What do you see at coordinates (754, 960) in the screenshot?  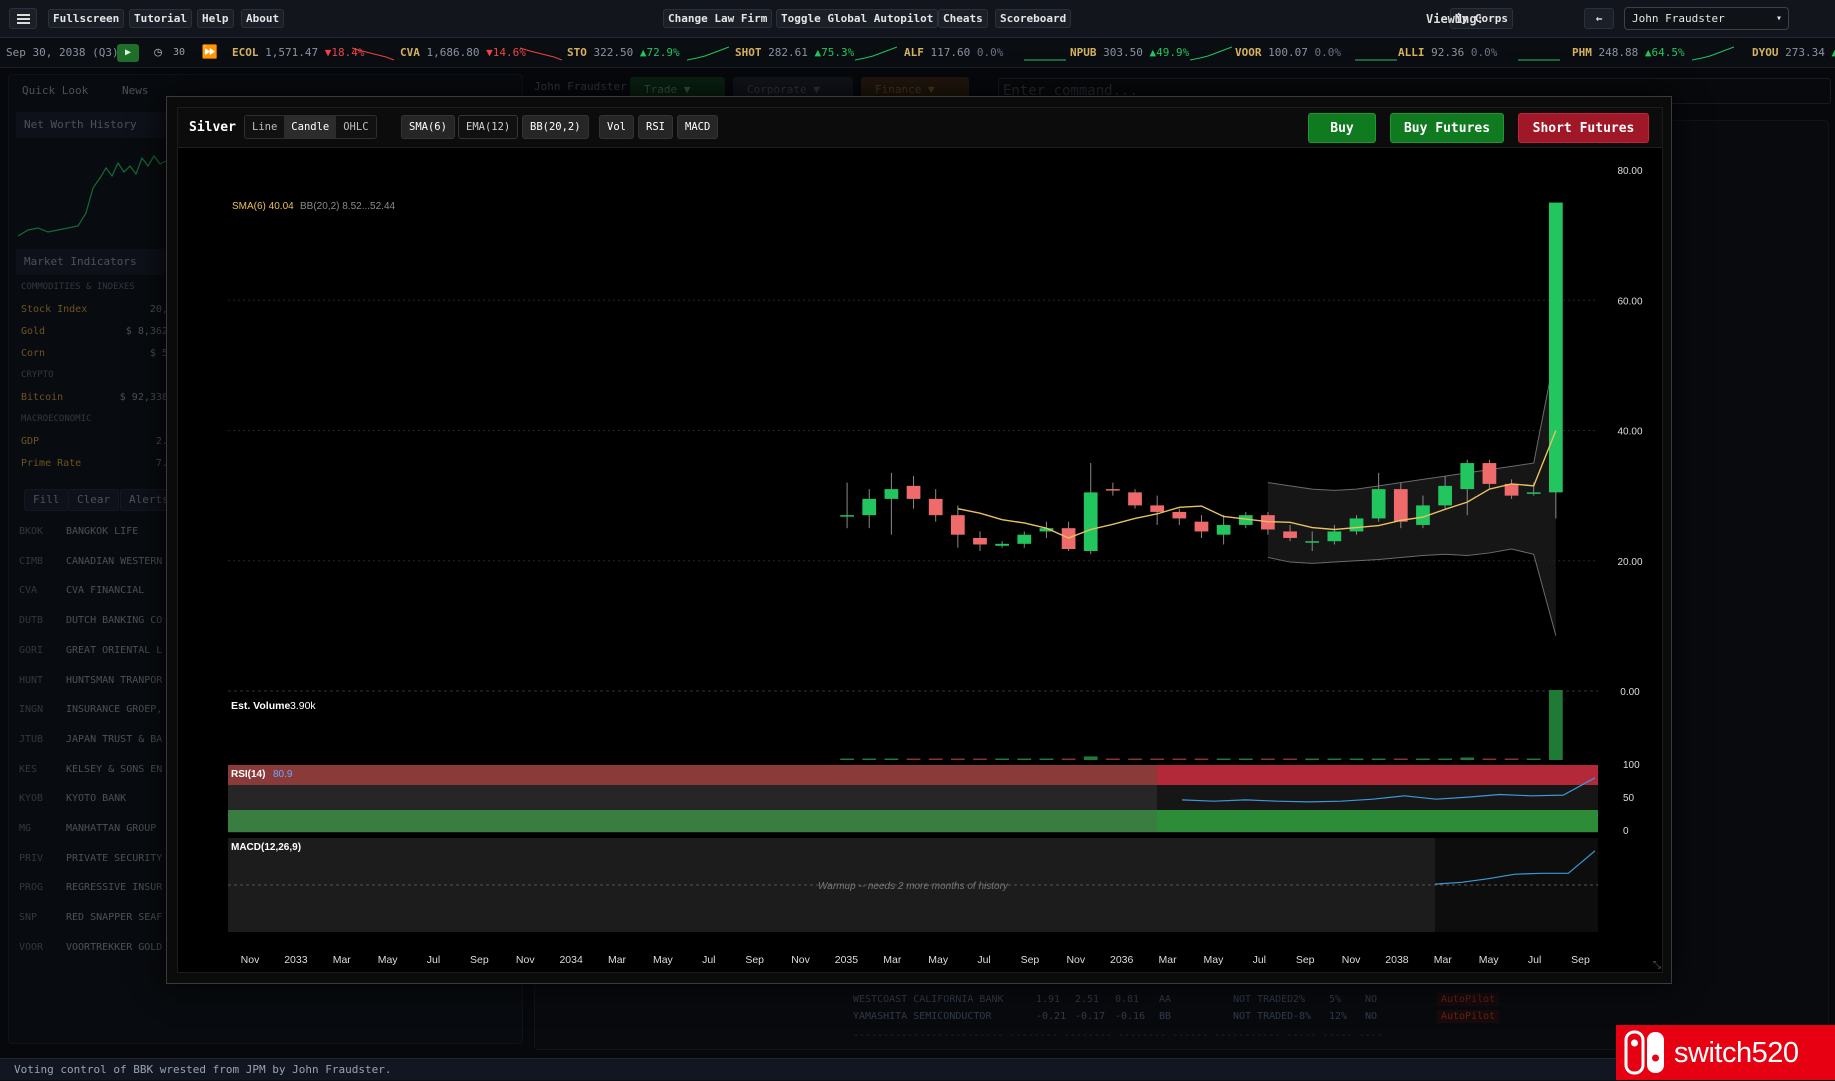 I see `x-axis-tick-label: Sep` at bounding box center [754, 960].